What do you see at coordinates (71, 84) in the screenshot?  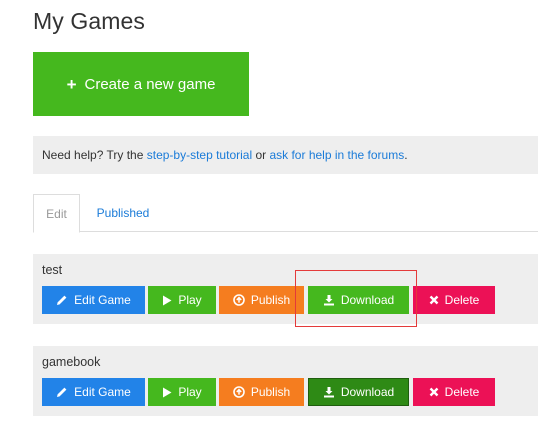 I see `plus-icon: +` at bounding box center [71, 84].